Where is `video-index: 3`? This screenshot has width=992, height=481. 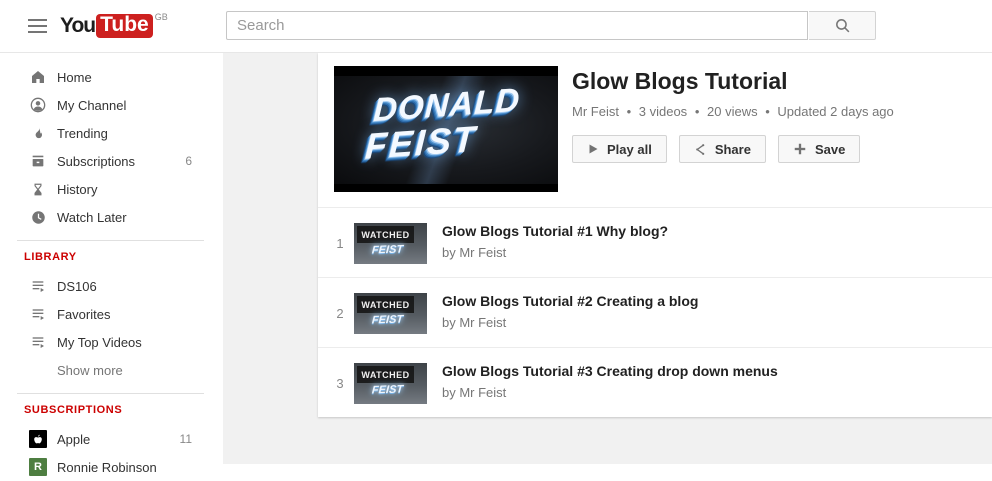
video-index: 3 is located at coordinates (340, 383).